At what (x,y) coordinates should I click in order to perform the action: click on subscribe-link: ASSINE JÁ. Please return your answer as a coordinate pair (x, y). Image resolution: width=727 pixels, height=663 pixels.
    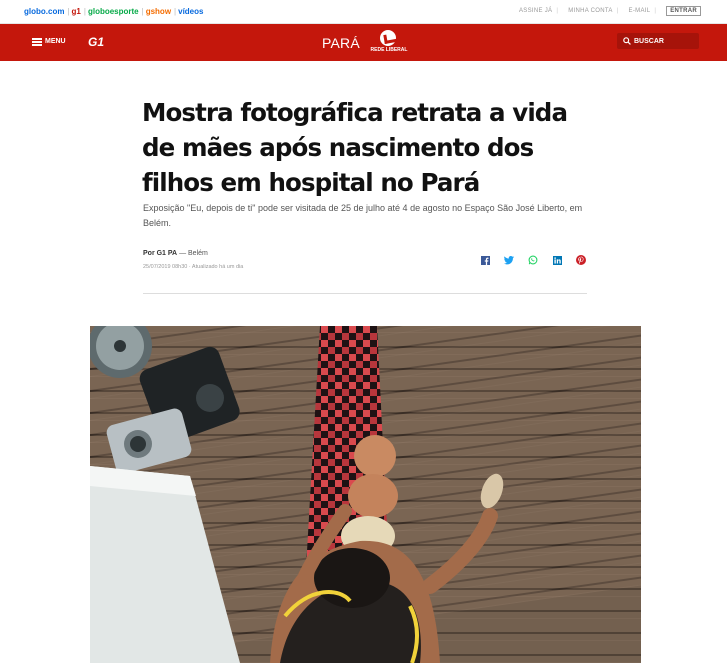
    Looking at the image, I should click on (535, 11).